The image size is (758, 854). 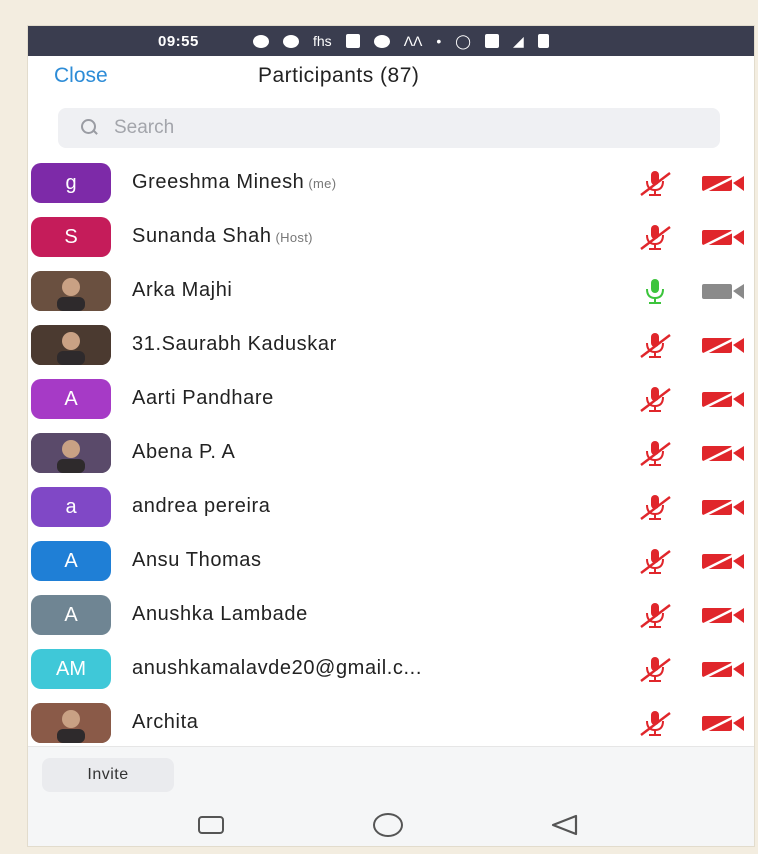 I want to click on participant-name: Arka Majhi, so click(x=182, y=290).